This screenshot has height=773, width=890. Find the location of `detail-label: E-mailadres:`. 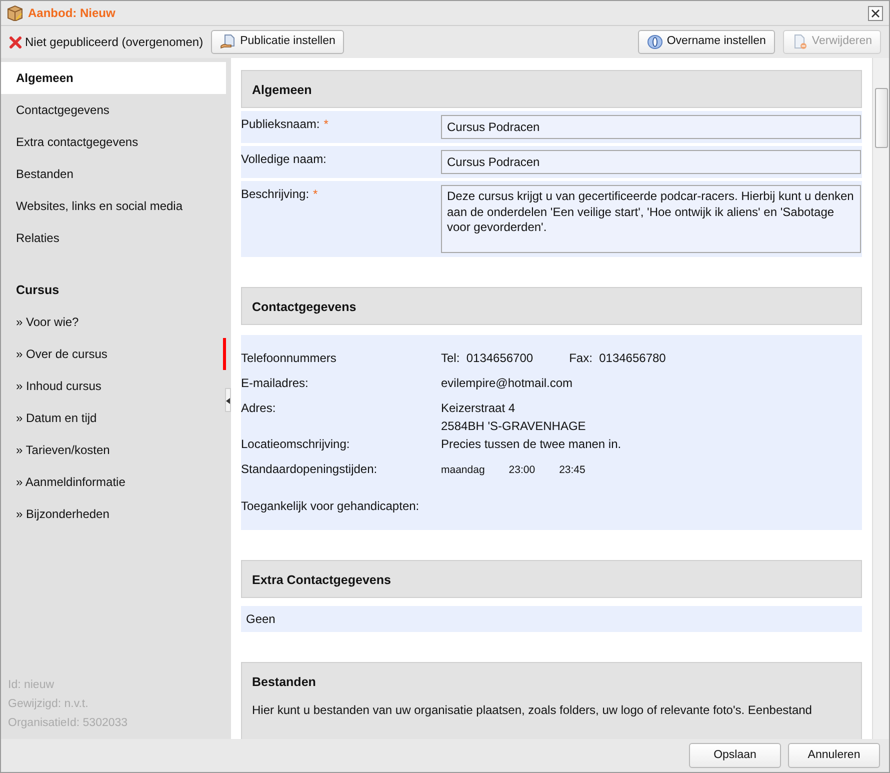

detail-label: E-mailadres: is located at coordinates (275, 383).